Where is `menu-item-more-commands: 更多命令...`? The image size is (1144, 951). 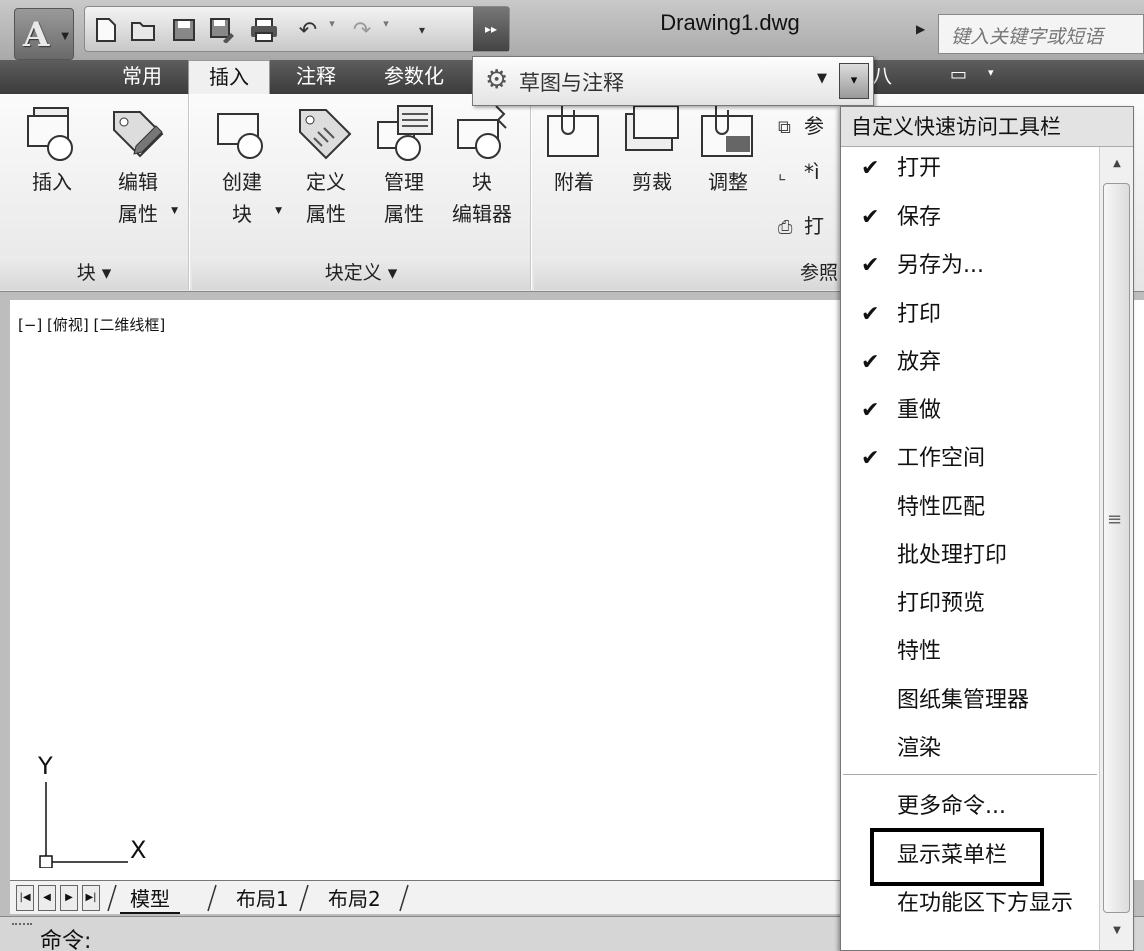 menu-item-more-commands: 更多命令... is located at coordinates (969, 807).